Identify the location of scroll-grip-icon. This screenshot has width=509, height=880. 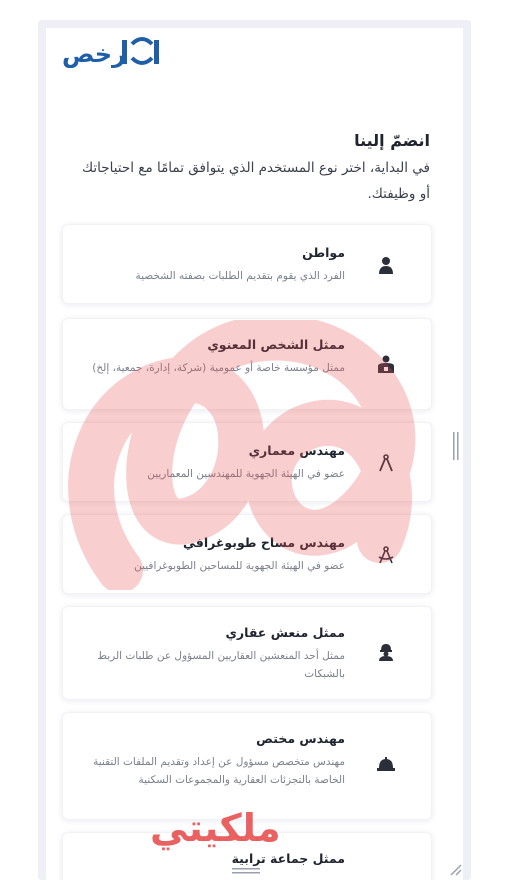
(456, 446).